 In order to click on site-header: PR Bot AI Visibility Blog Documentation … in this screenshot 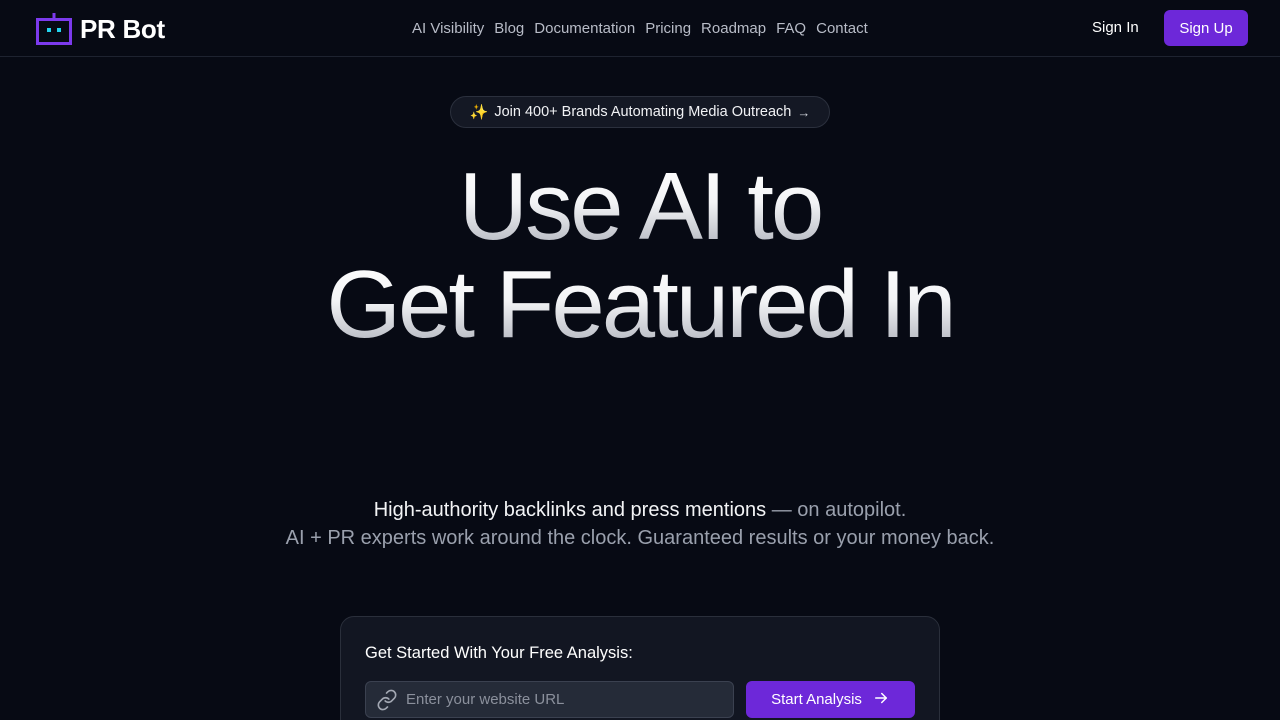, I will do `click(640, 28)`.